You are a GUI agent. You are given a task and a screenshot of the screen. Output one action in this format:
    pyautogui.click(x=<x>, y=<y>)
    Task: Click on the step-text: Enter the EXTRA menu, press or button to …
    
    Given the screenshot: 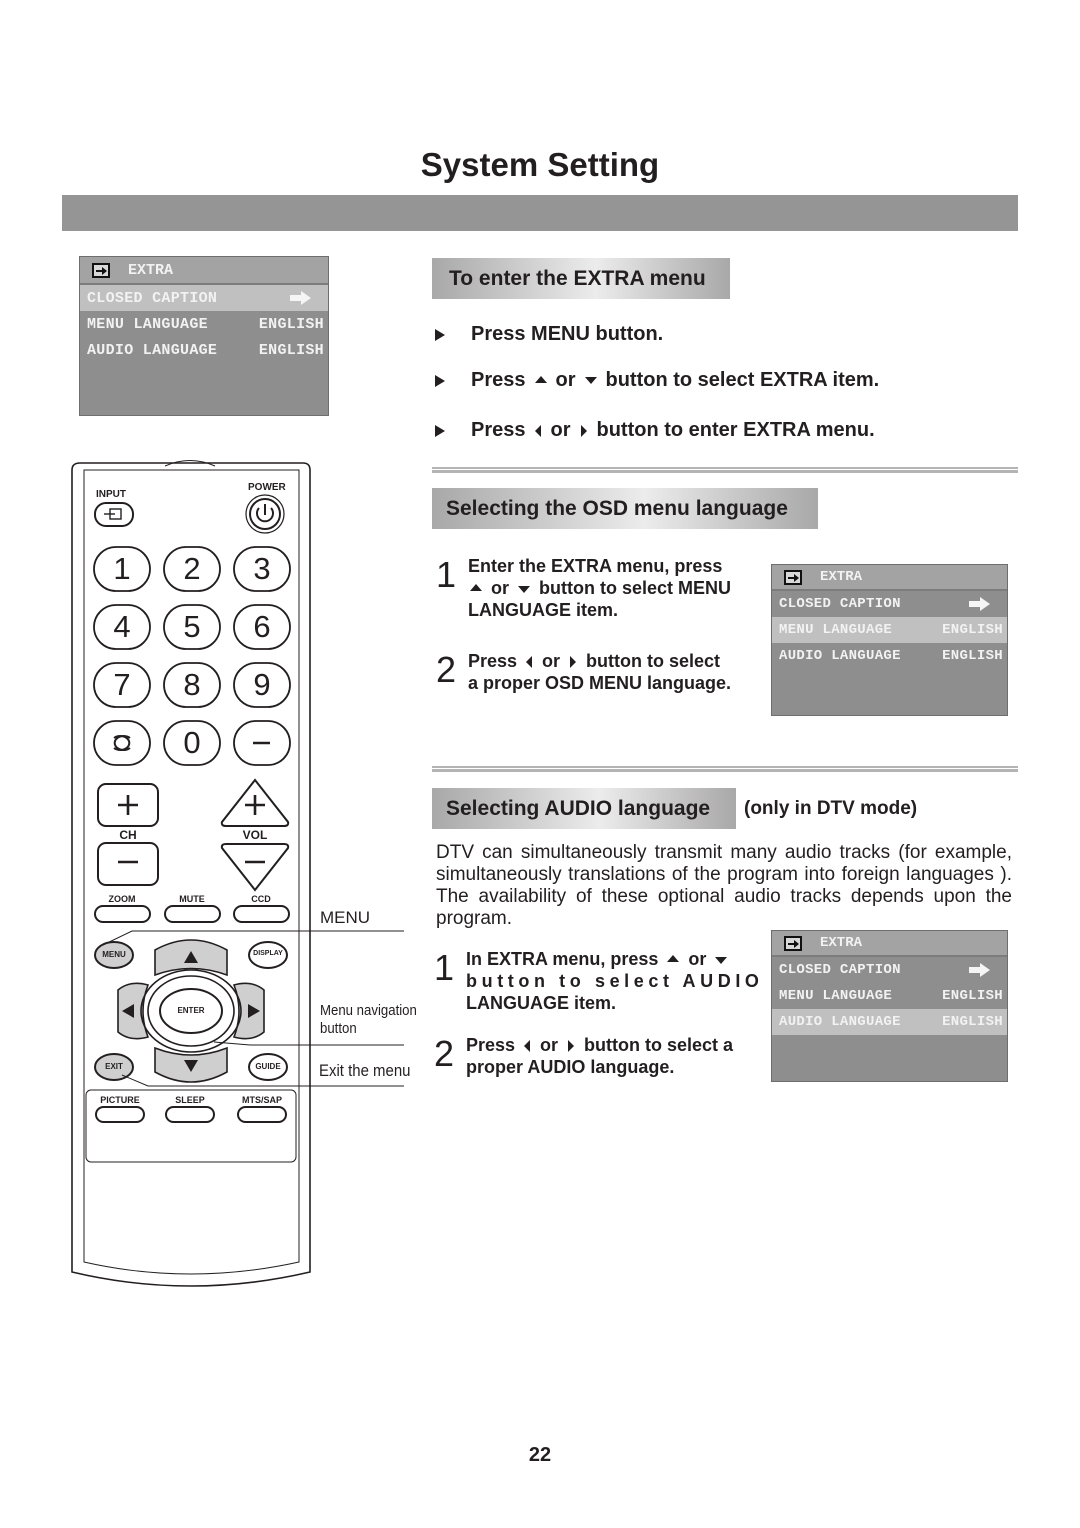 What is the action you would take?
    pyautogui.click(x=599, y=588)
    